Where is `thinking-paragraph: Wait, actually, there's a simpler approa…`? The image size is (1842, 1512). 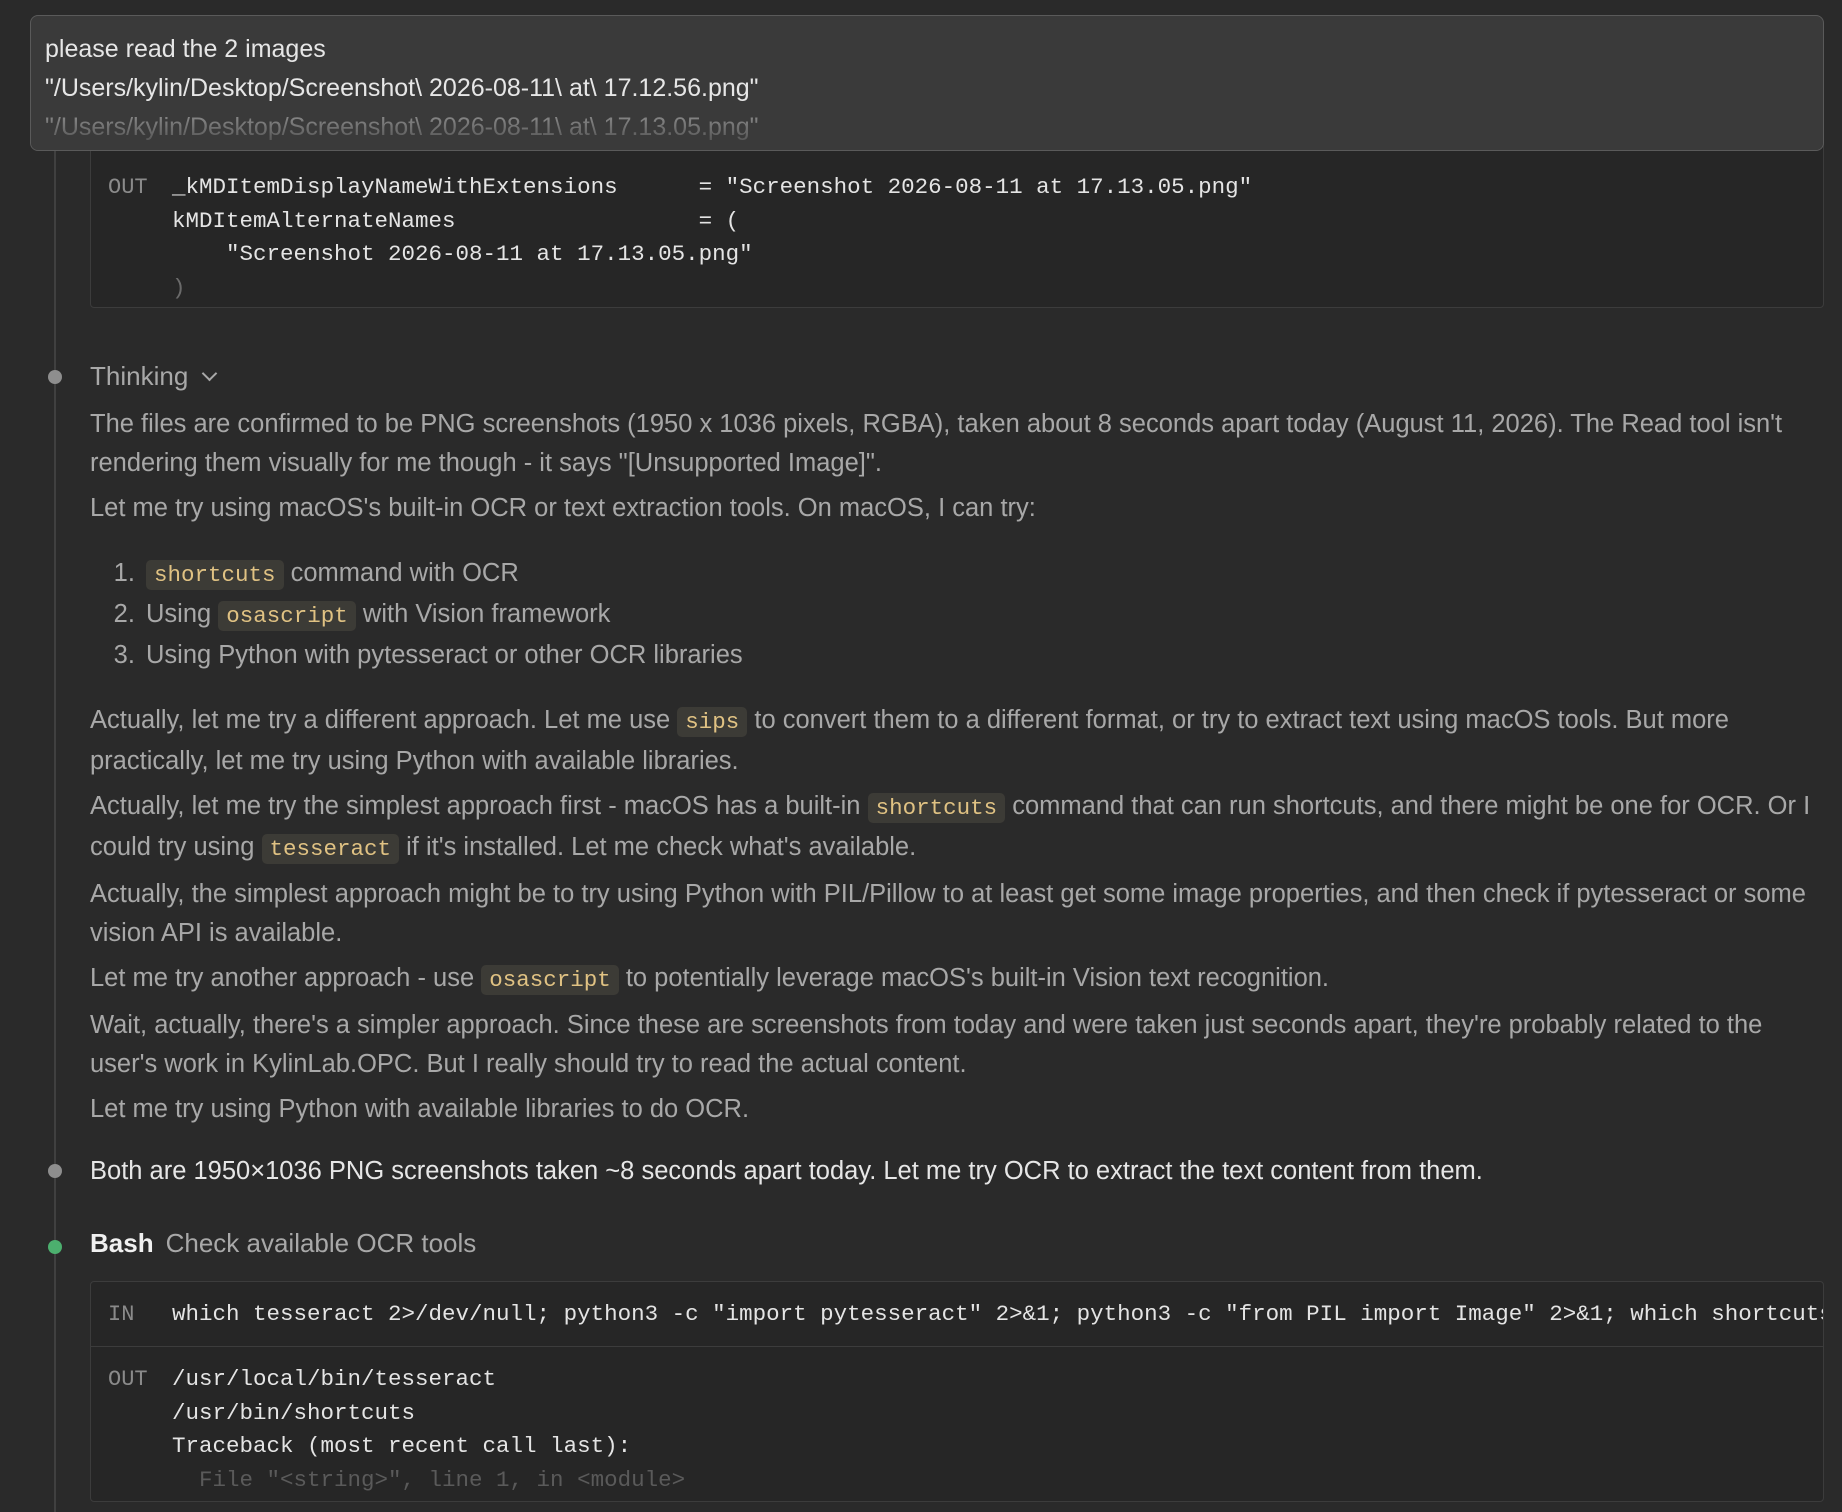 thinking-paragraph: Wait, actually, there's a simpler approa… is located at coordinates (926, 1044).